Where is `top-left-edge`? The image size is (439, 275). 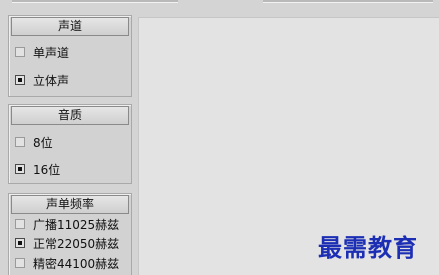 top-left-edge is located at coordinates (95, 1).